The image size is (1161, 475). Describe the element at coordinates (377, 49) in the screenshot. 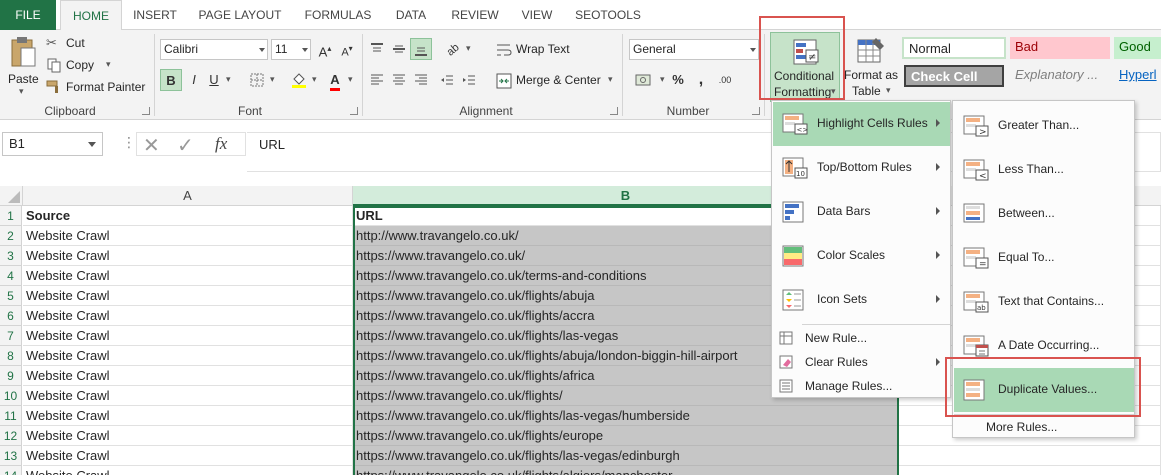

I see `top-align-button` at that location.